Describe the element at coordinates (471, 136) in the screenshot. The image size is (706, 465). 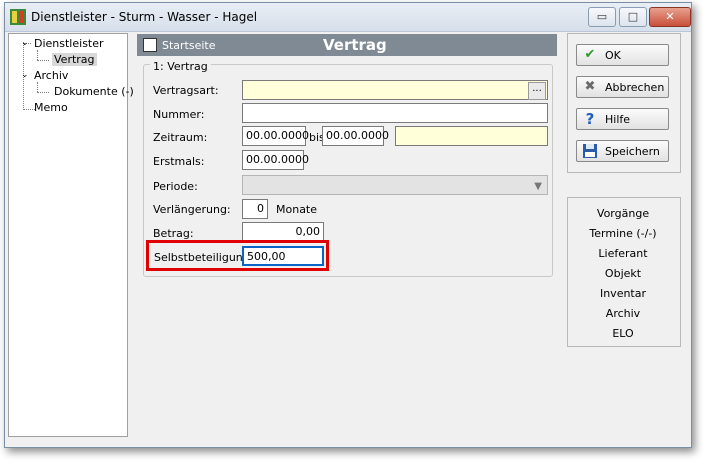
I see `zeitraum-extra-field` at that location.